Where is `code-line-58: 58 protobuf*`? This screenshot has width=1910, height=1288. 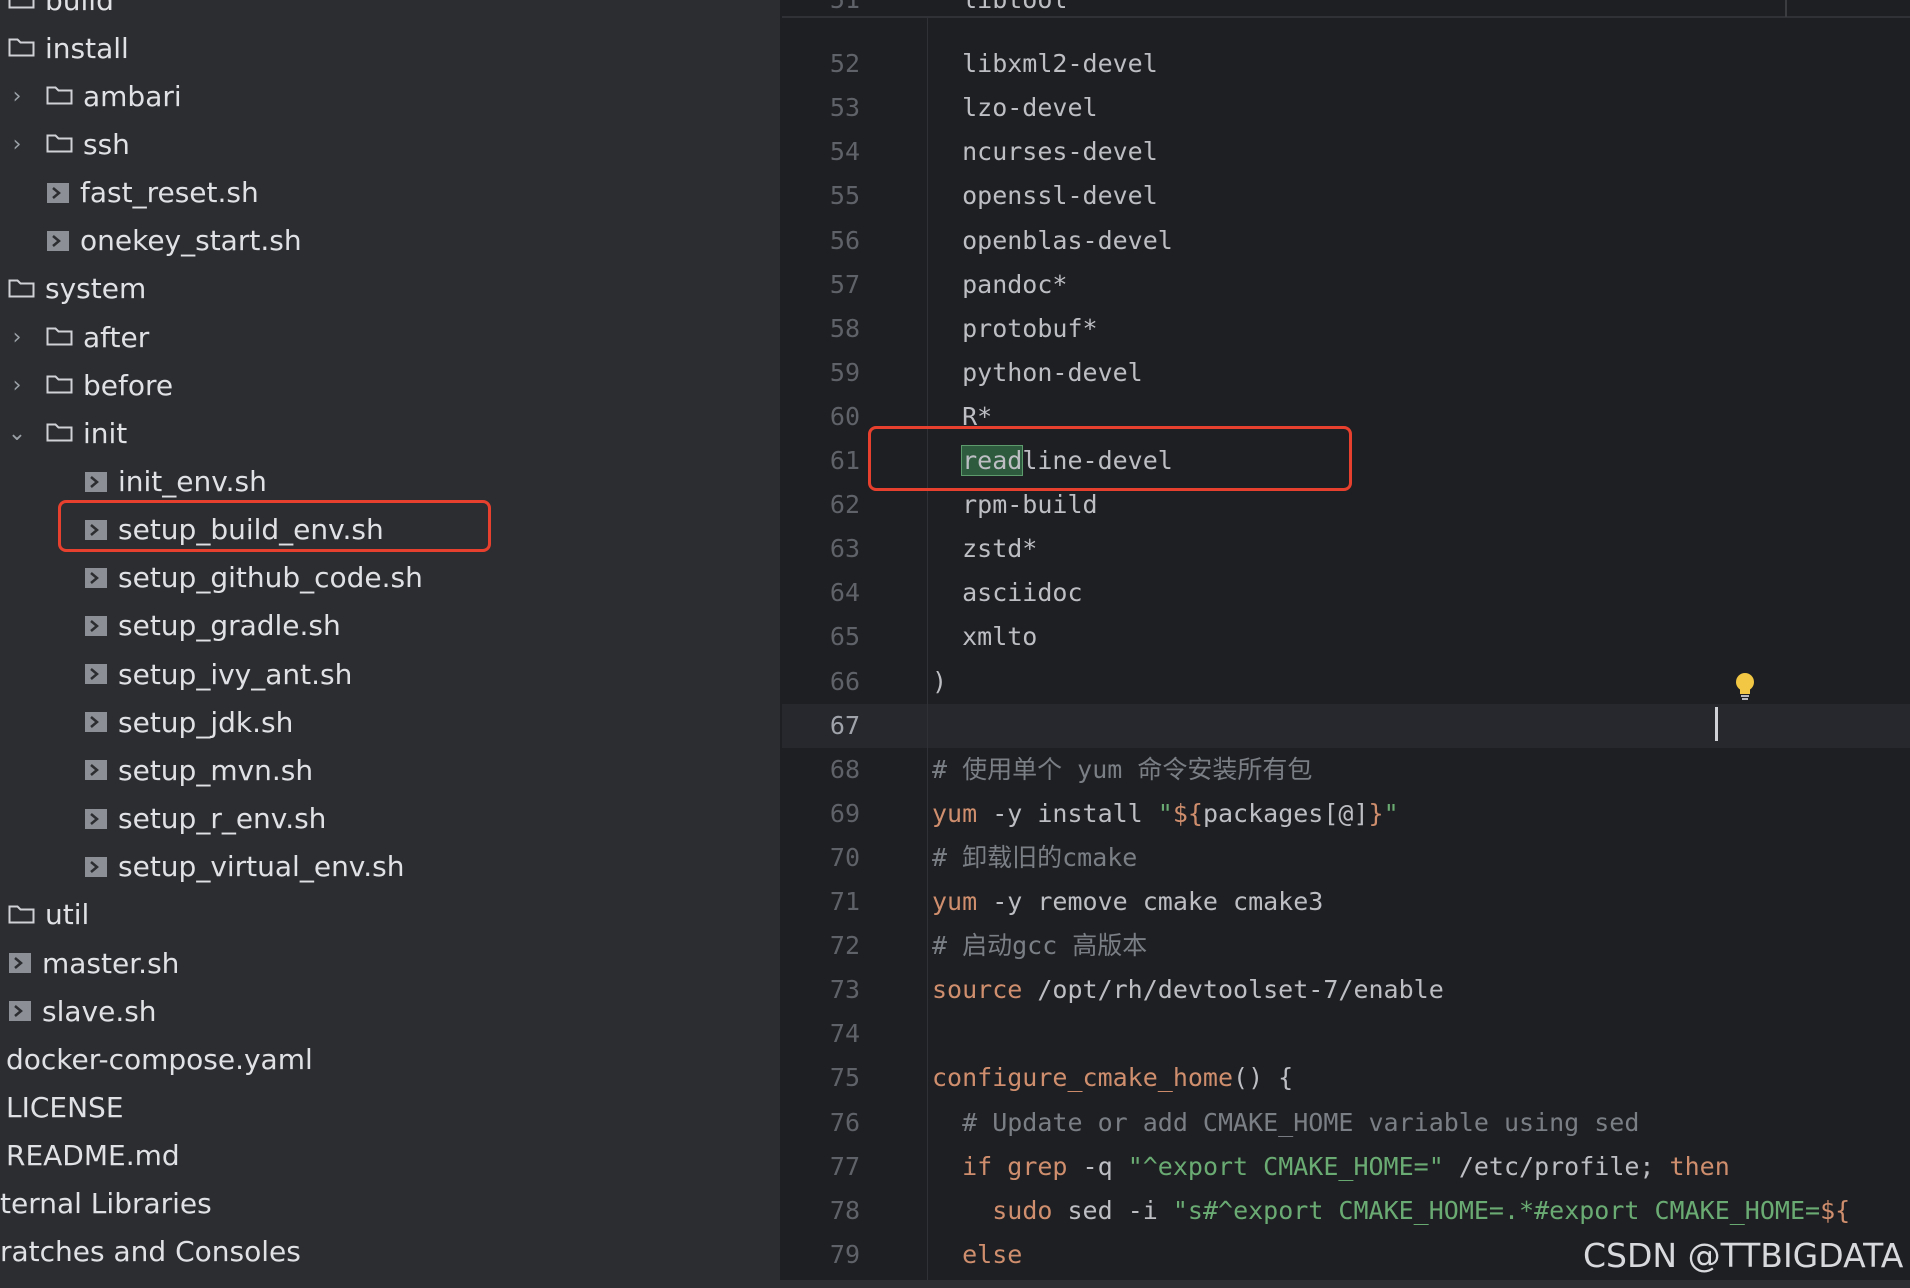
code-line-58: 58 protobuf* is located at coordinates (1346, 329).